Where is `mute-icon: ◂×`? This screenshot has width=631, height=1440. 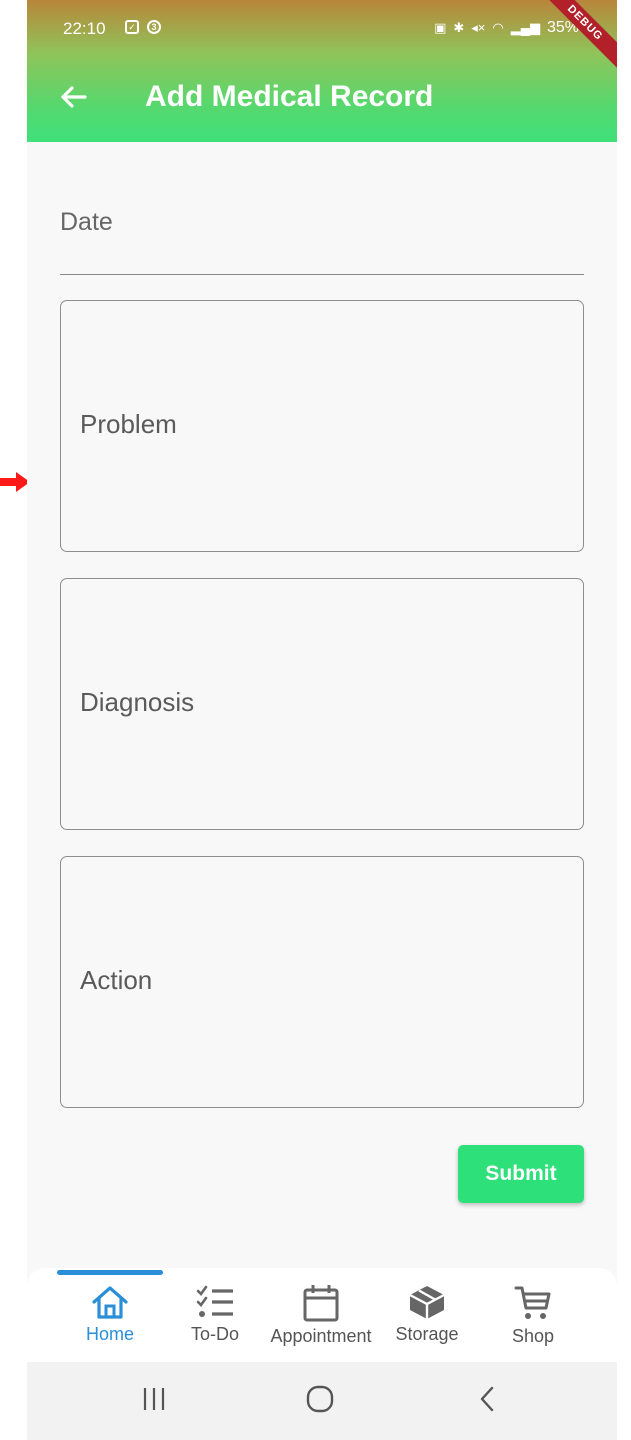
mute-icon: ◂× is located at coordinates (478, 27).